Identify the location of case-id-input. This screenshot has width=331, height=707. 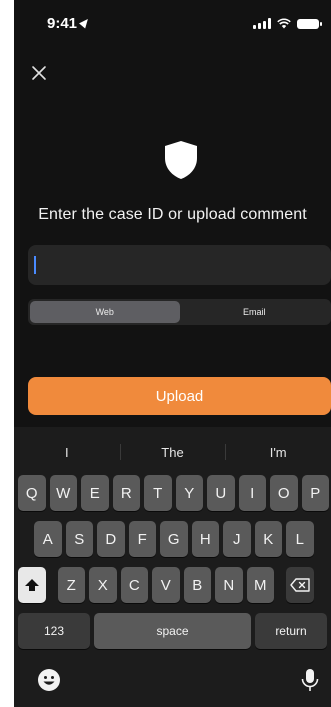
(179, 265).